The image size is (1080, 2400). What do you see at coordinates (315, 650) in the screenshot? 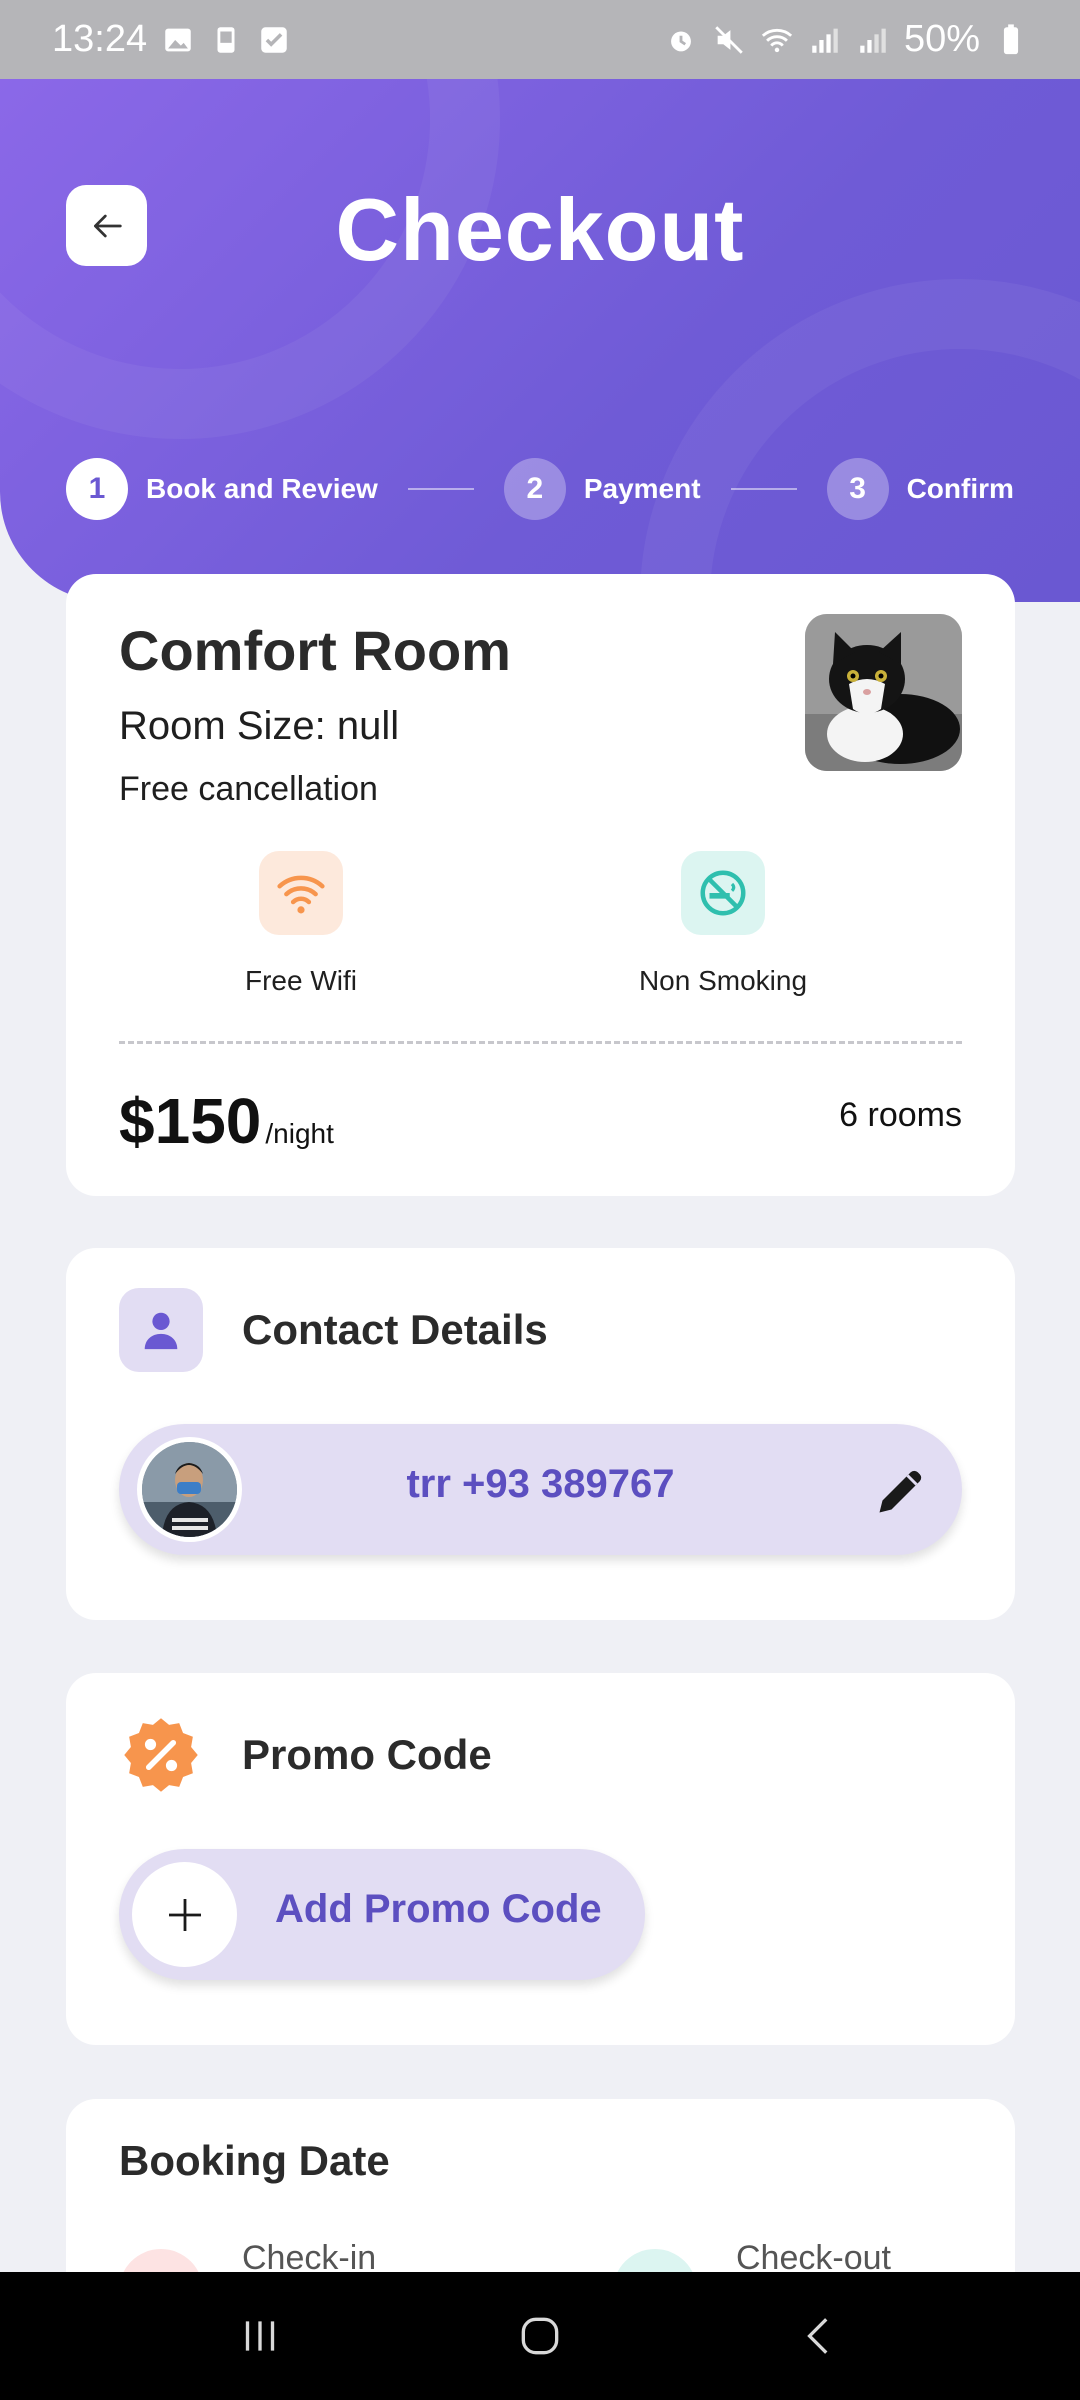
I see `room-title: Comfort Room` at bounding box center [315, 650].